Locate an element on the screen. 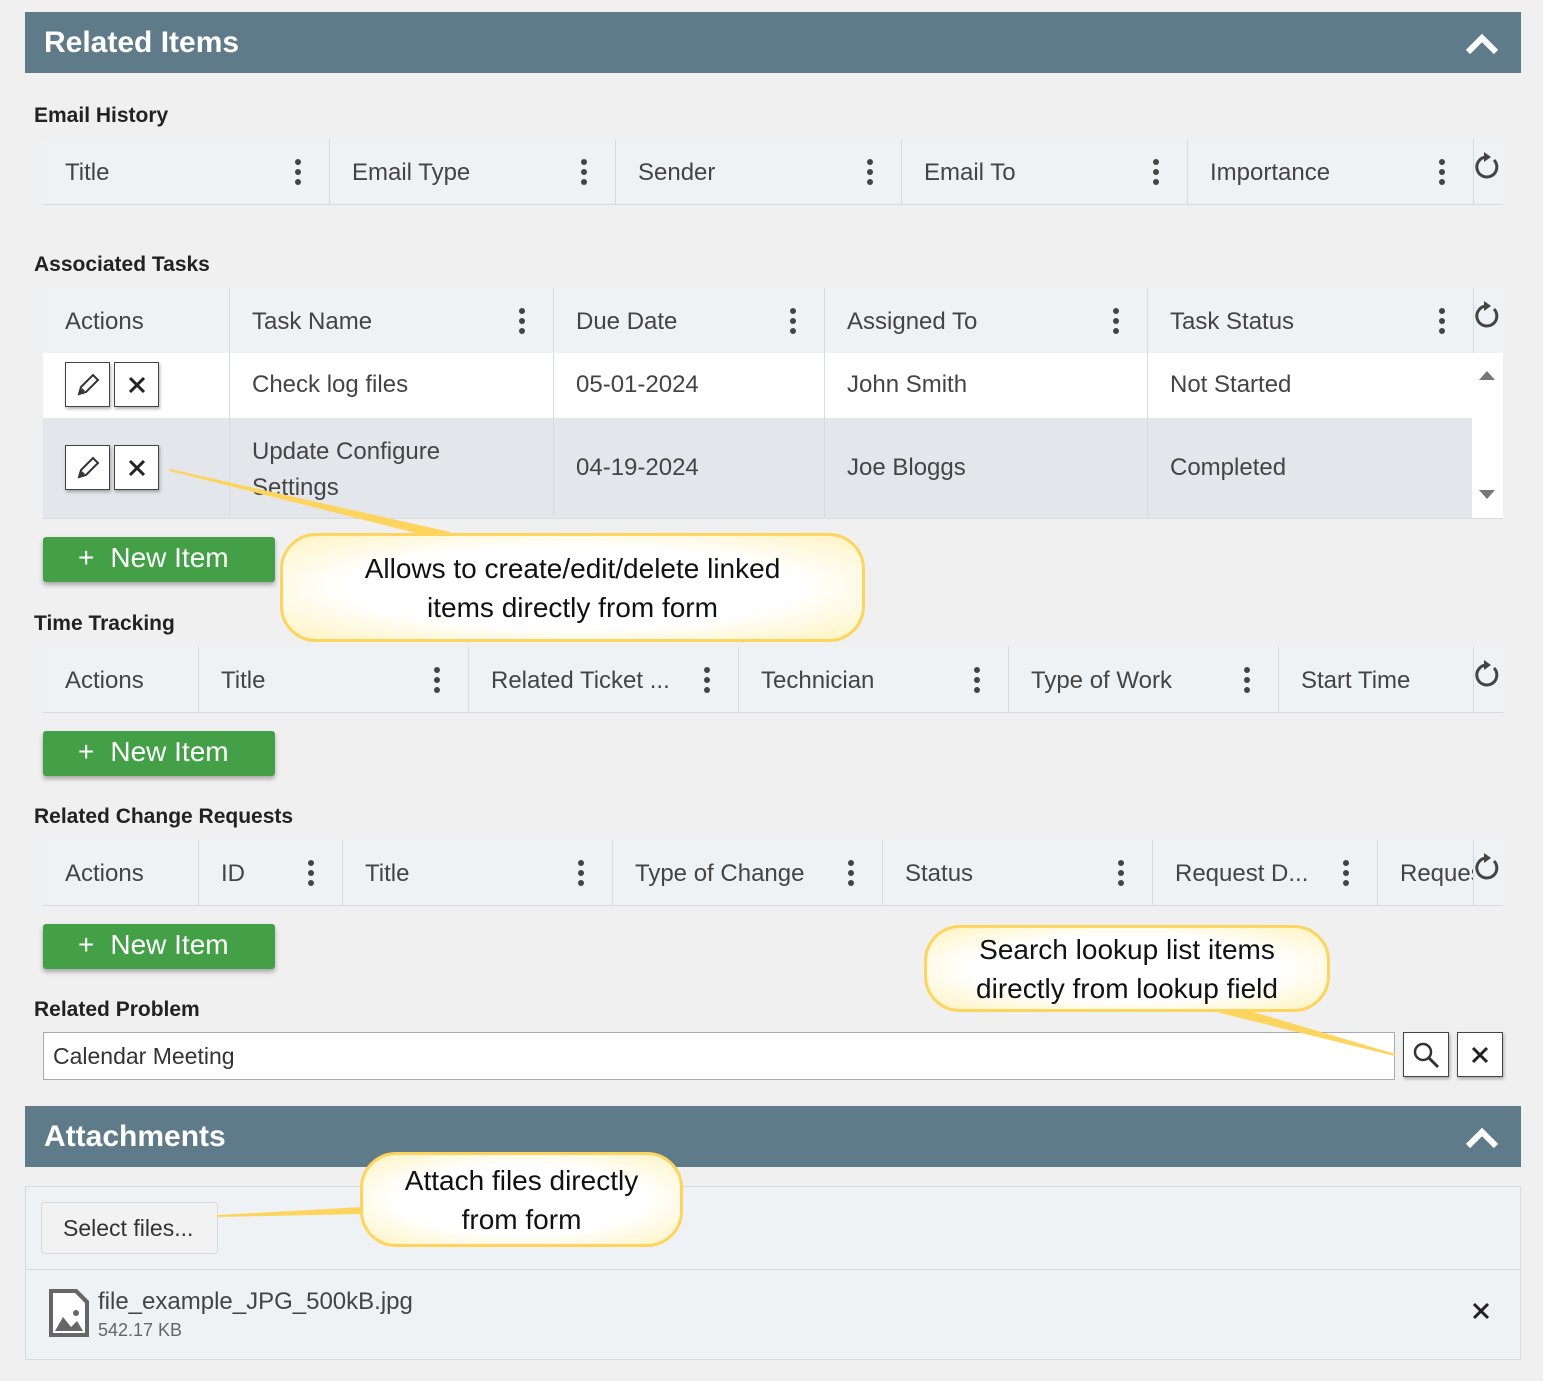 Image resolution: width=1543 pixels, height=1381 pixels. search-icon is located at coordinates (1426, 1055).